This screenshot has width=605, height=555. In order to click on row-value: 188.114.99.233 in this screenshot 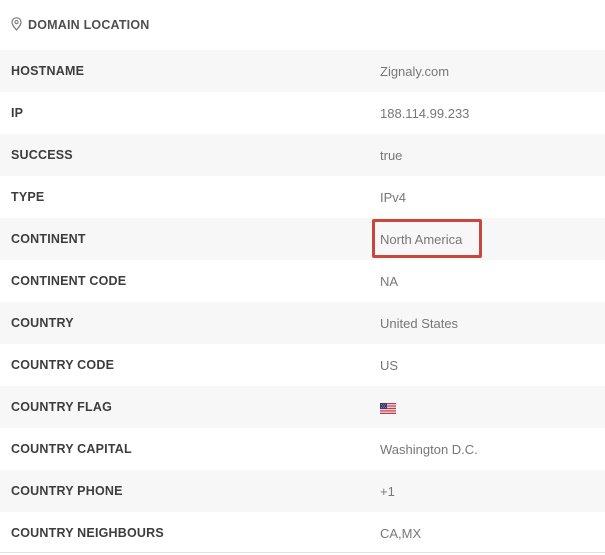, I will do `click(425, 113)`.